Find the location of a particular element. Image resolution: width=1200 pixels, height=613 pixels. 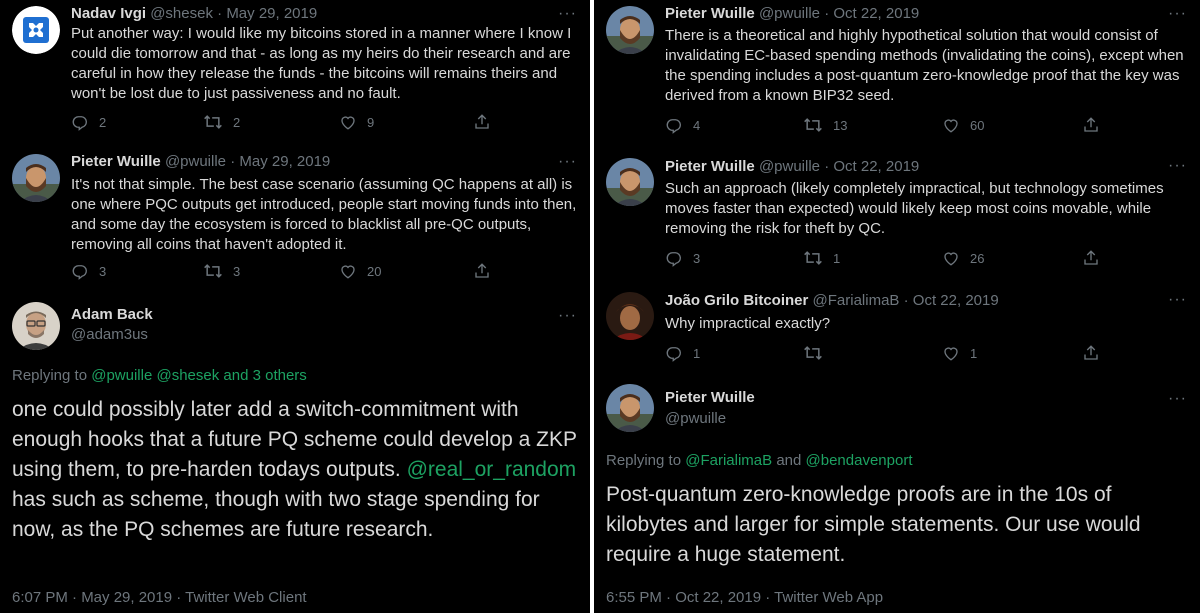

tweet-actions: 3 1 26 is located at coordinates (925, 259).